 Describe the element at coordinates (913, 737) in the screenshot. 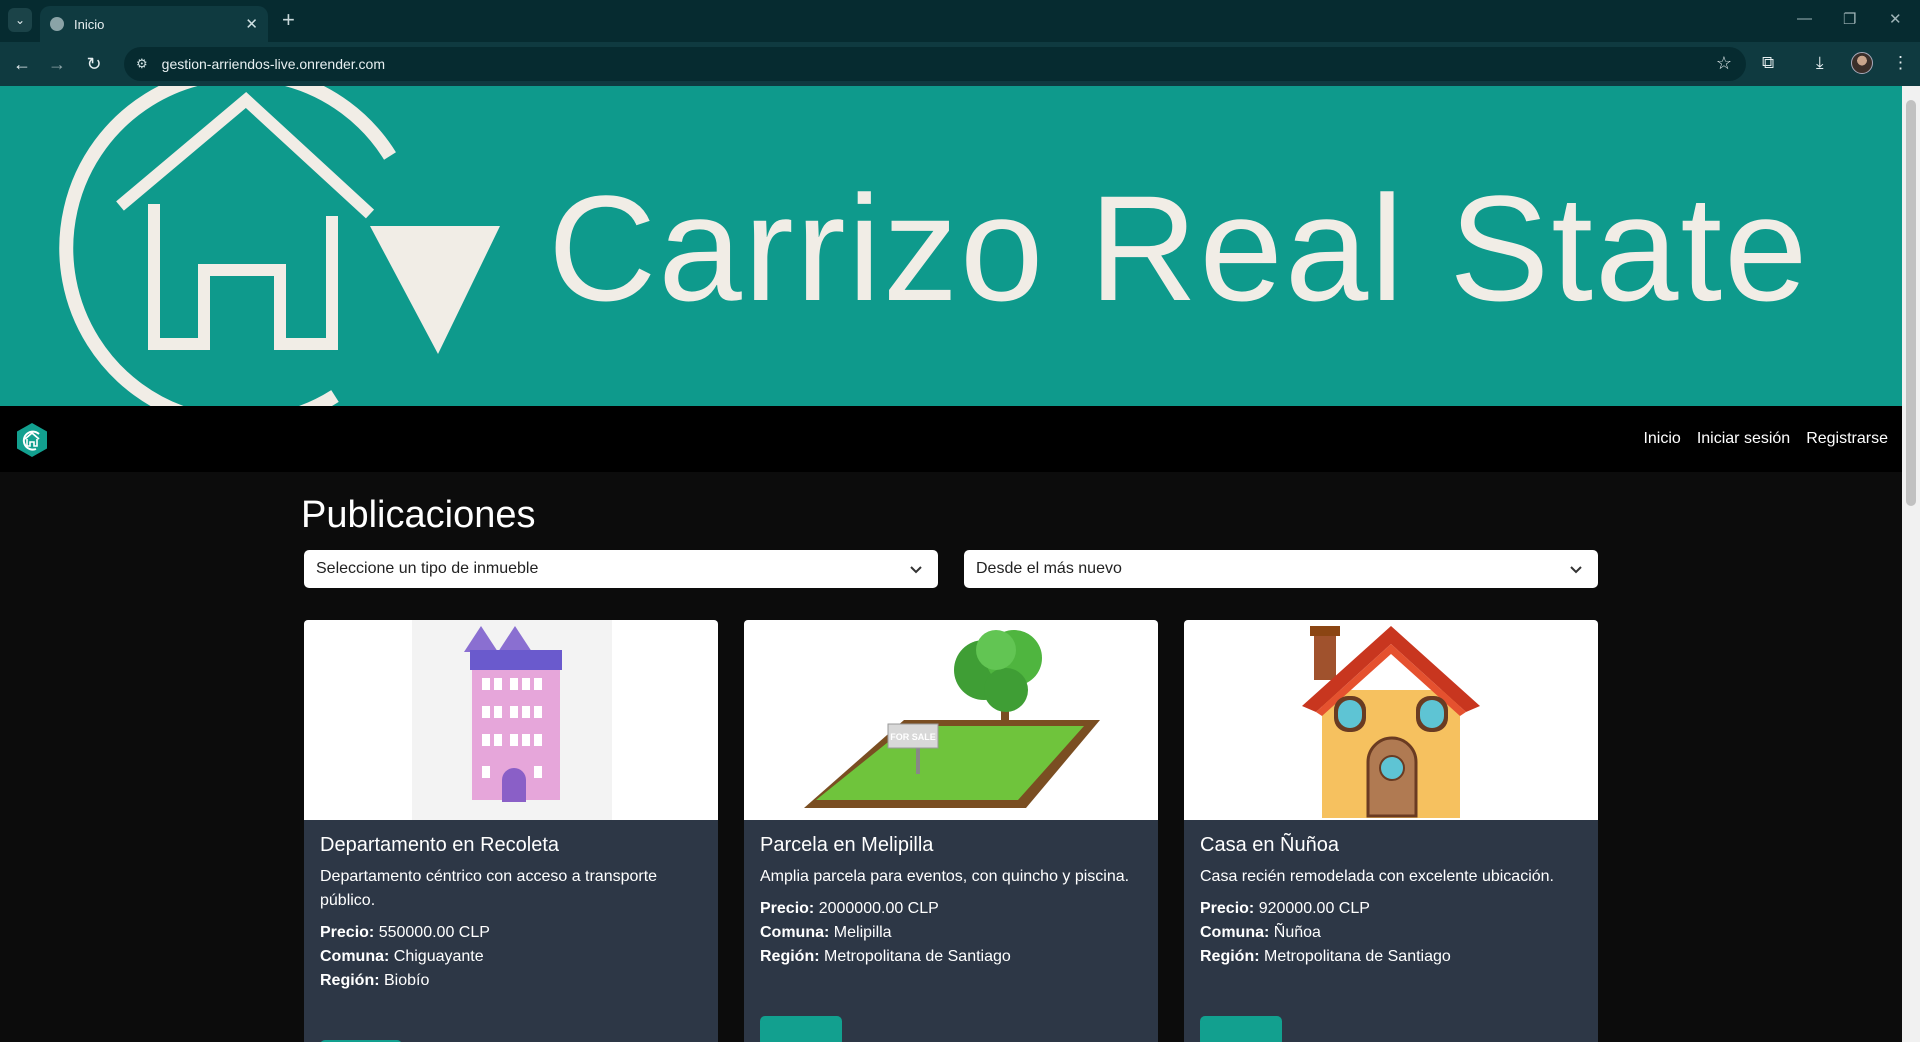

I see `svg-text: FOR SALE` at that location.